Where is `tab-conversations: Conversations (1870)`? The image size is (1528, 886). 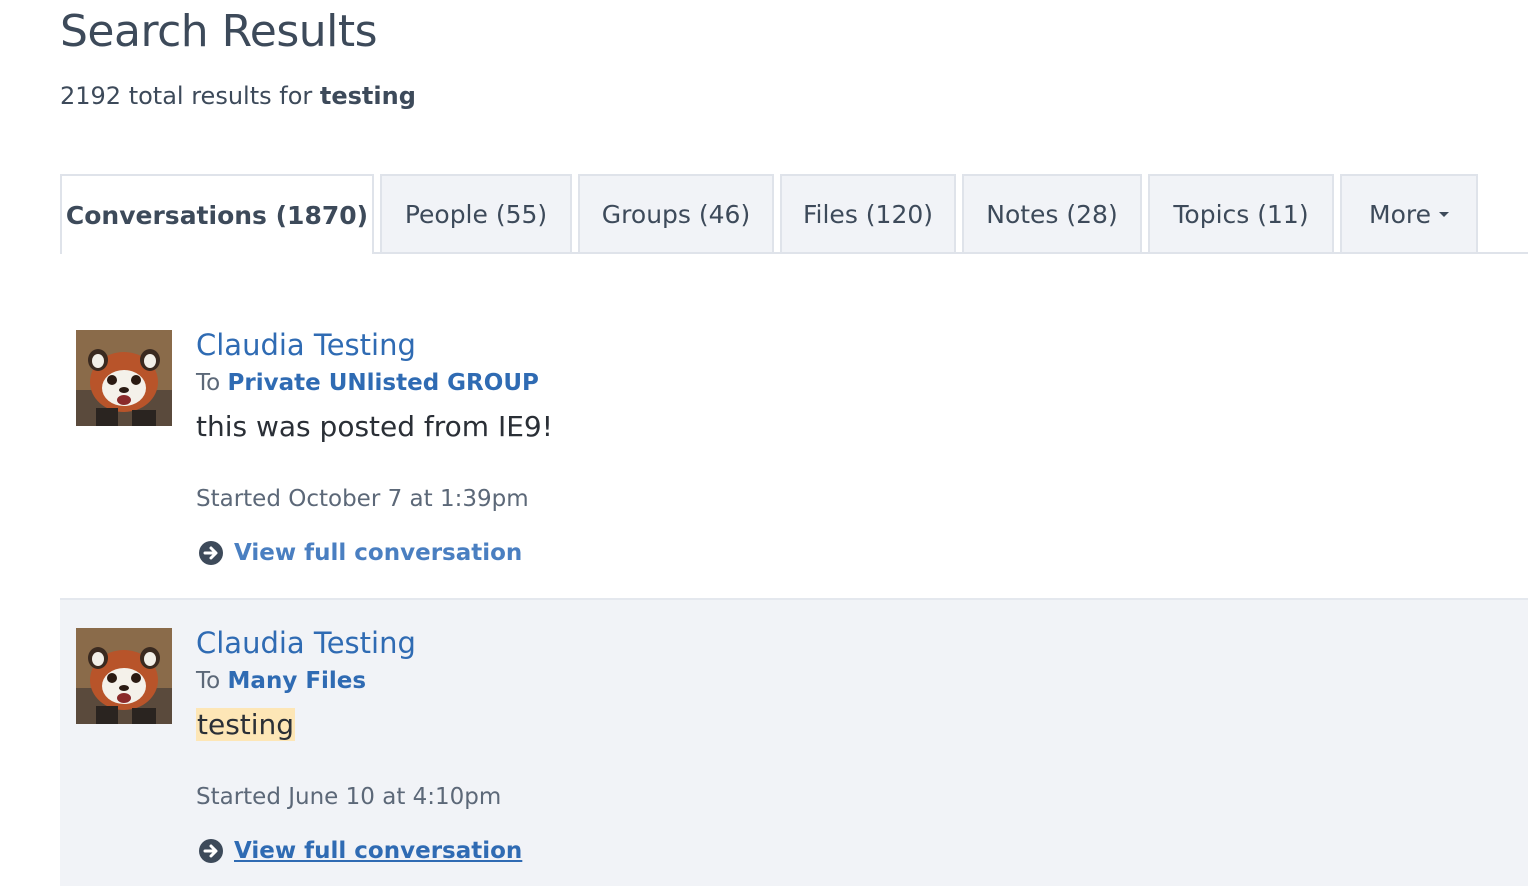
tab-conversations: Conversations (1870) is located at coordinates (217, 214).